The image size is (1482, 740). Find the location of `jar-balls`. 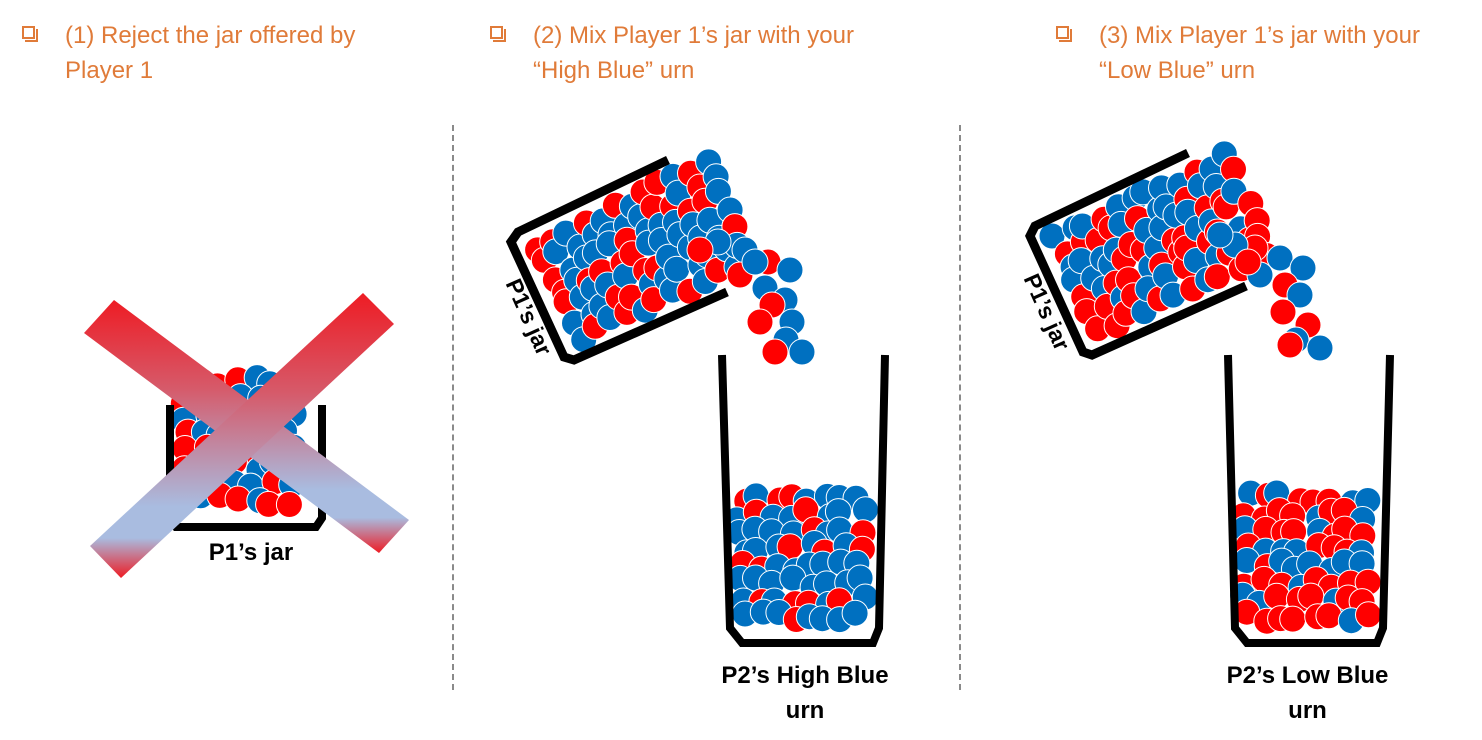

jar-balls is located at coordinates (644, 251).